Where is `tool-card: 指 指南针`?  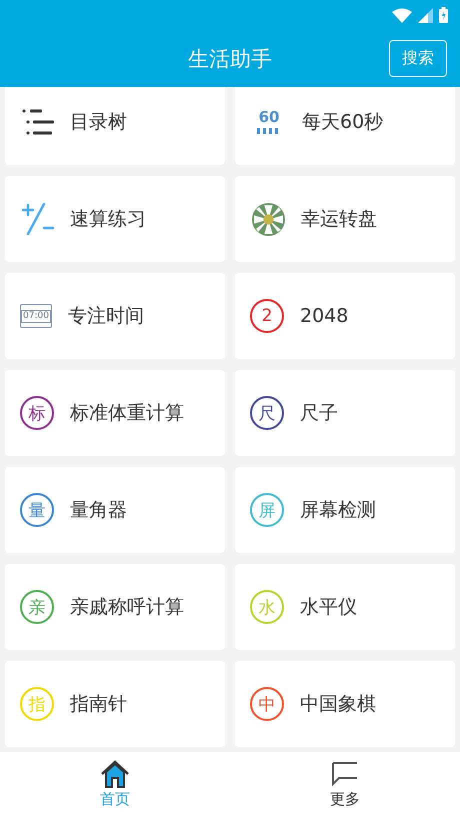 tool-card: 指 指南针 is located at coordinates (115, 704).